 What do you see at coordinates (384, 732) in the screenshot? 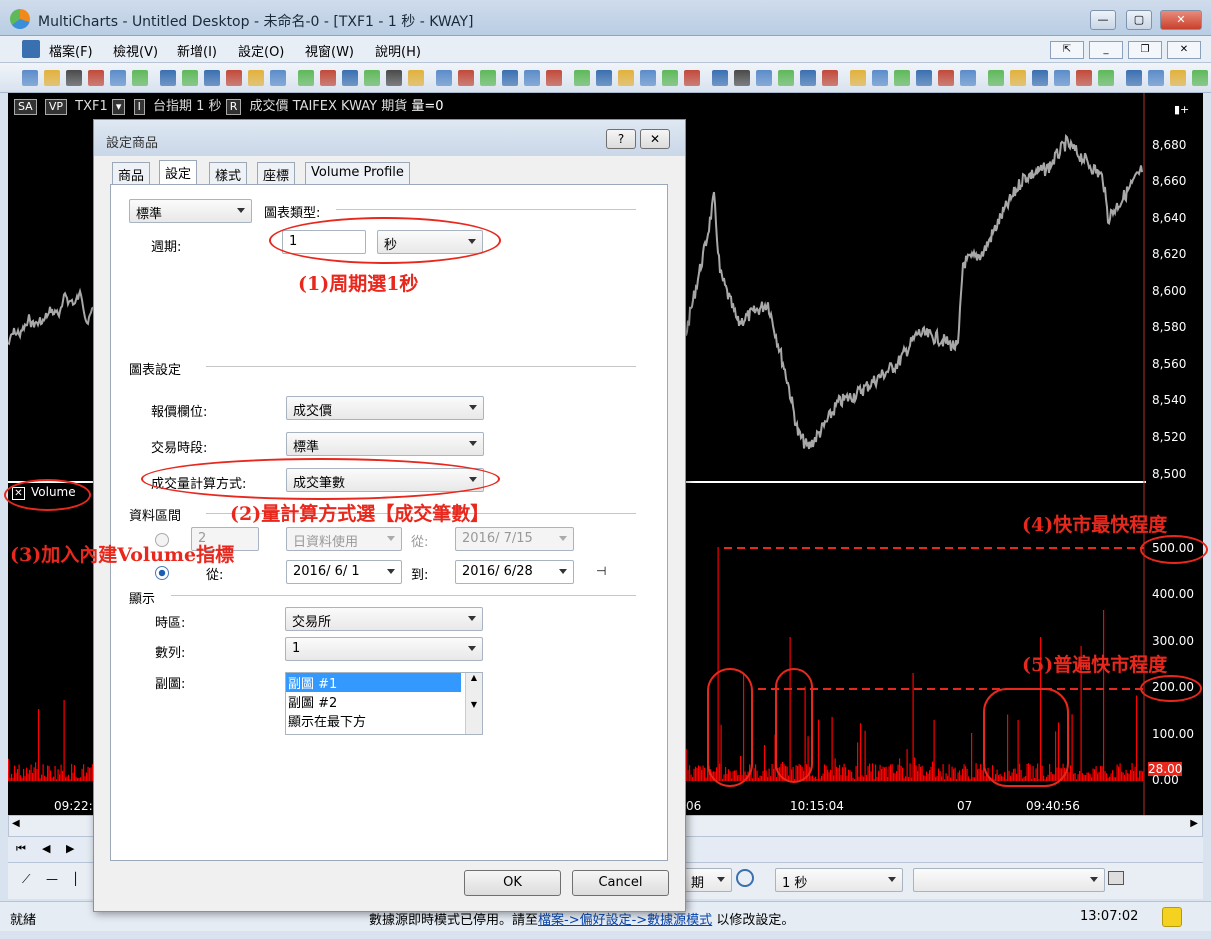
I see `subchart-option: 隱藏` at bounding box center [384, 732].